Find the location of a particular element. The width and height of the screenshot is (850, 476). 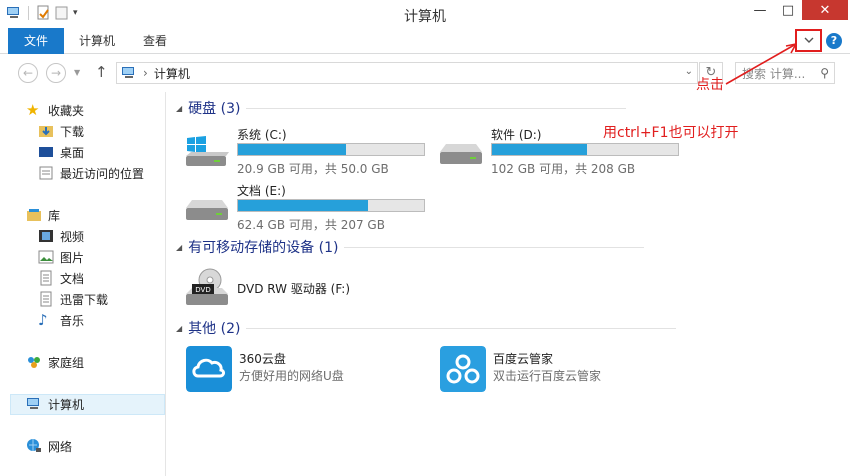

annotation-shortcut-tip: 用ctrl+F1也可以打开 is located at coordinates (671, 133).